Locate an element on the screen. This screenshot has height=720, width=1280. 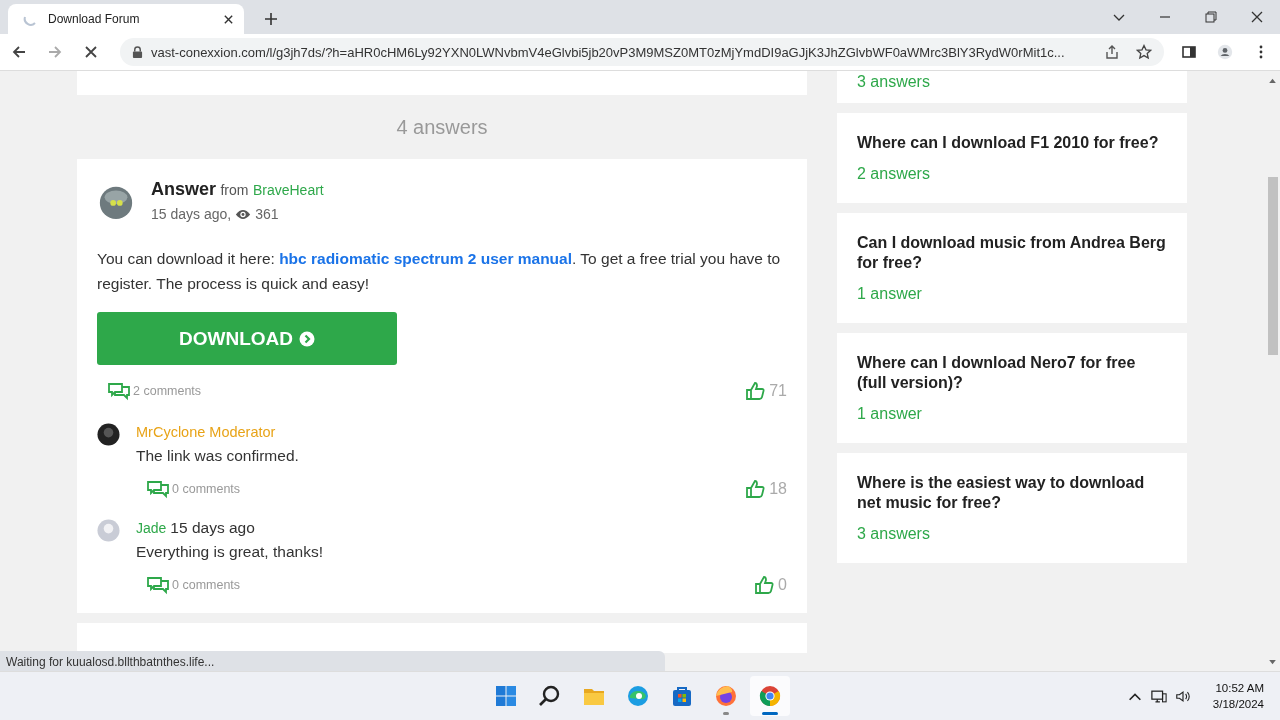
question-card: Where is the easiest way to download net music for free? 3 answers is located at coordinates (1012, 508).